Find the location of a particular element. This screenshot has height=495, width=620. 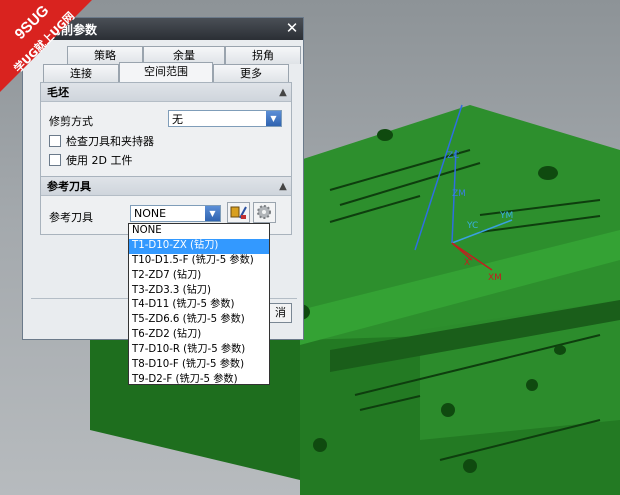

reference-tool-value: NONE is located at coordinates (150, 213).